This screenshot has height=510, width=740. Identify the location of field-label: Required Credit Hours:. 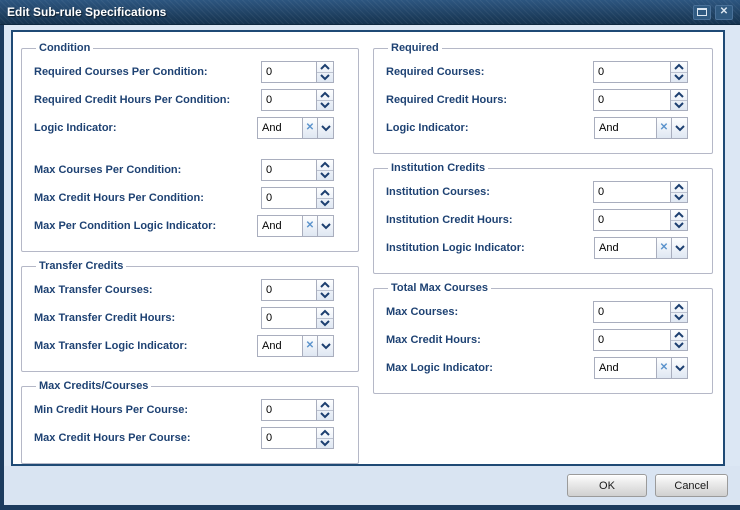
(447, 100).